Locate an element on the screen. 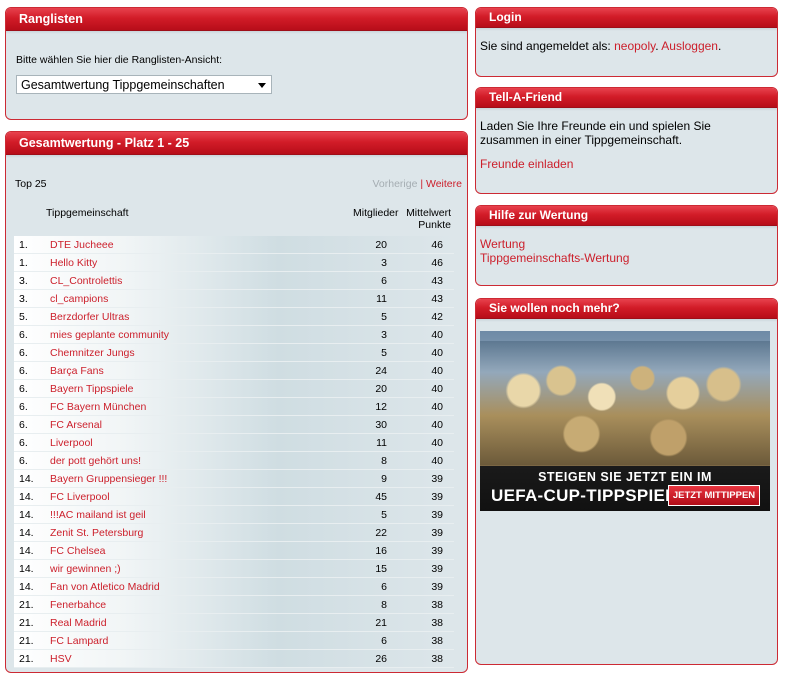 Image resolution: width=786 pixels, height=673 pixels. member-count: 45 is located at coordinates (381, 496).